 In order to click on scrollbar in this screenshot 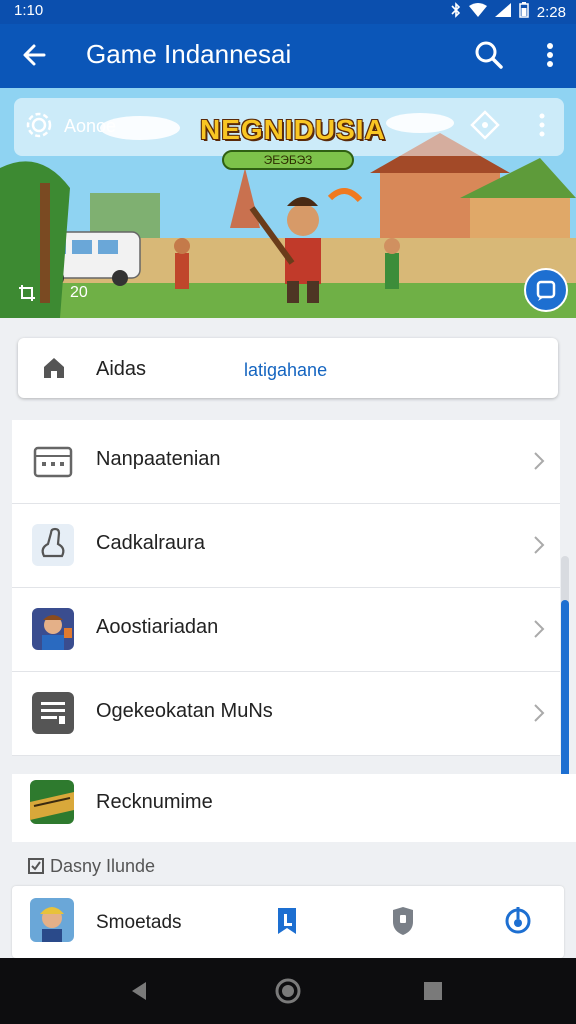, I will do `click(565, 672)`.